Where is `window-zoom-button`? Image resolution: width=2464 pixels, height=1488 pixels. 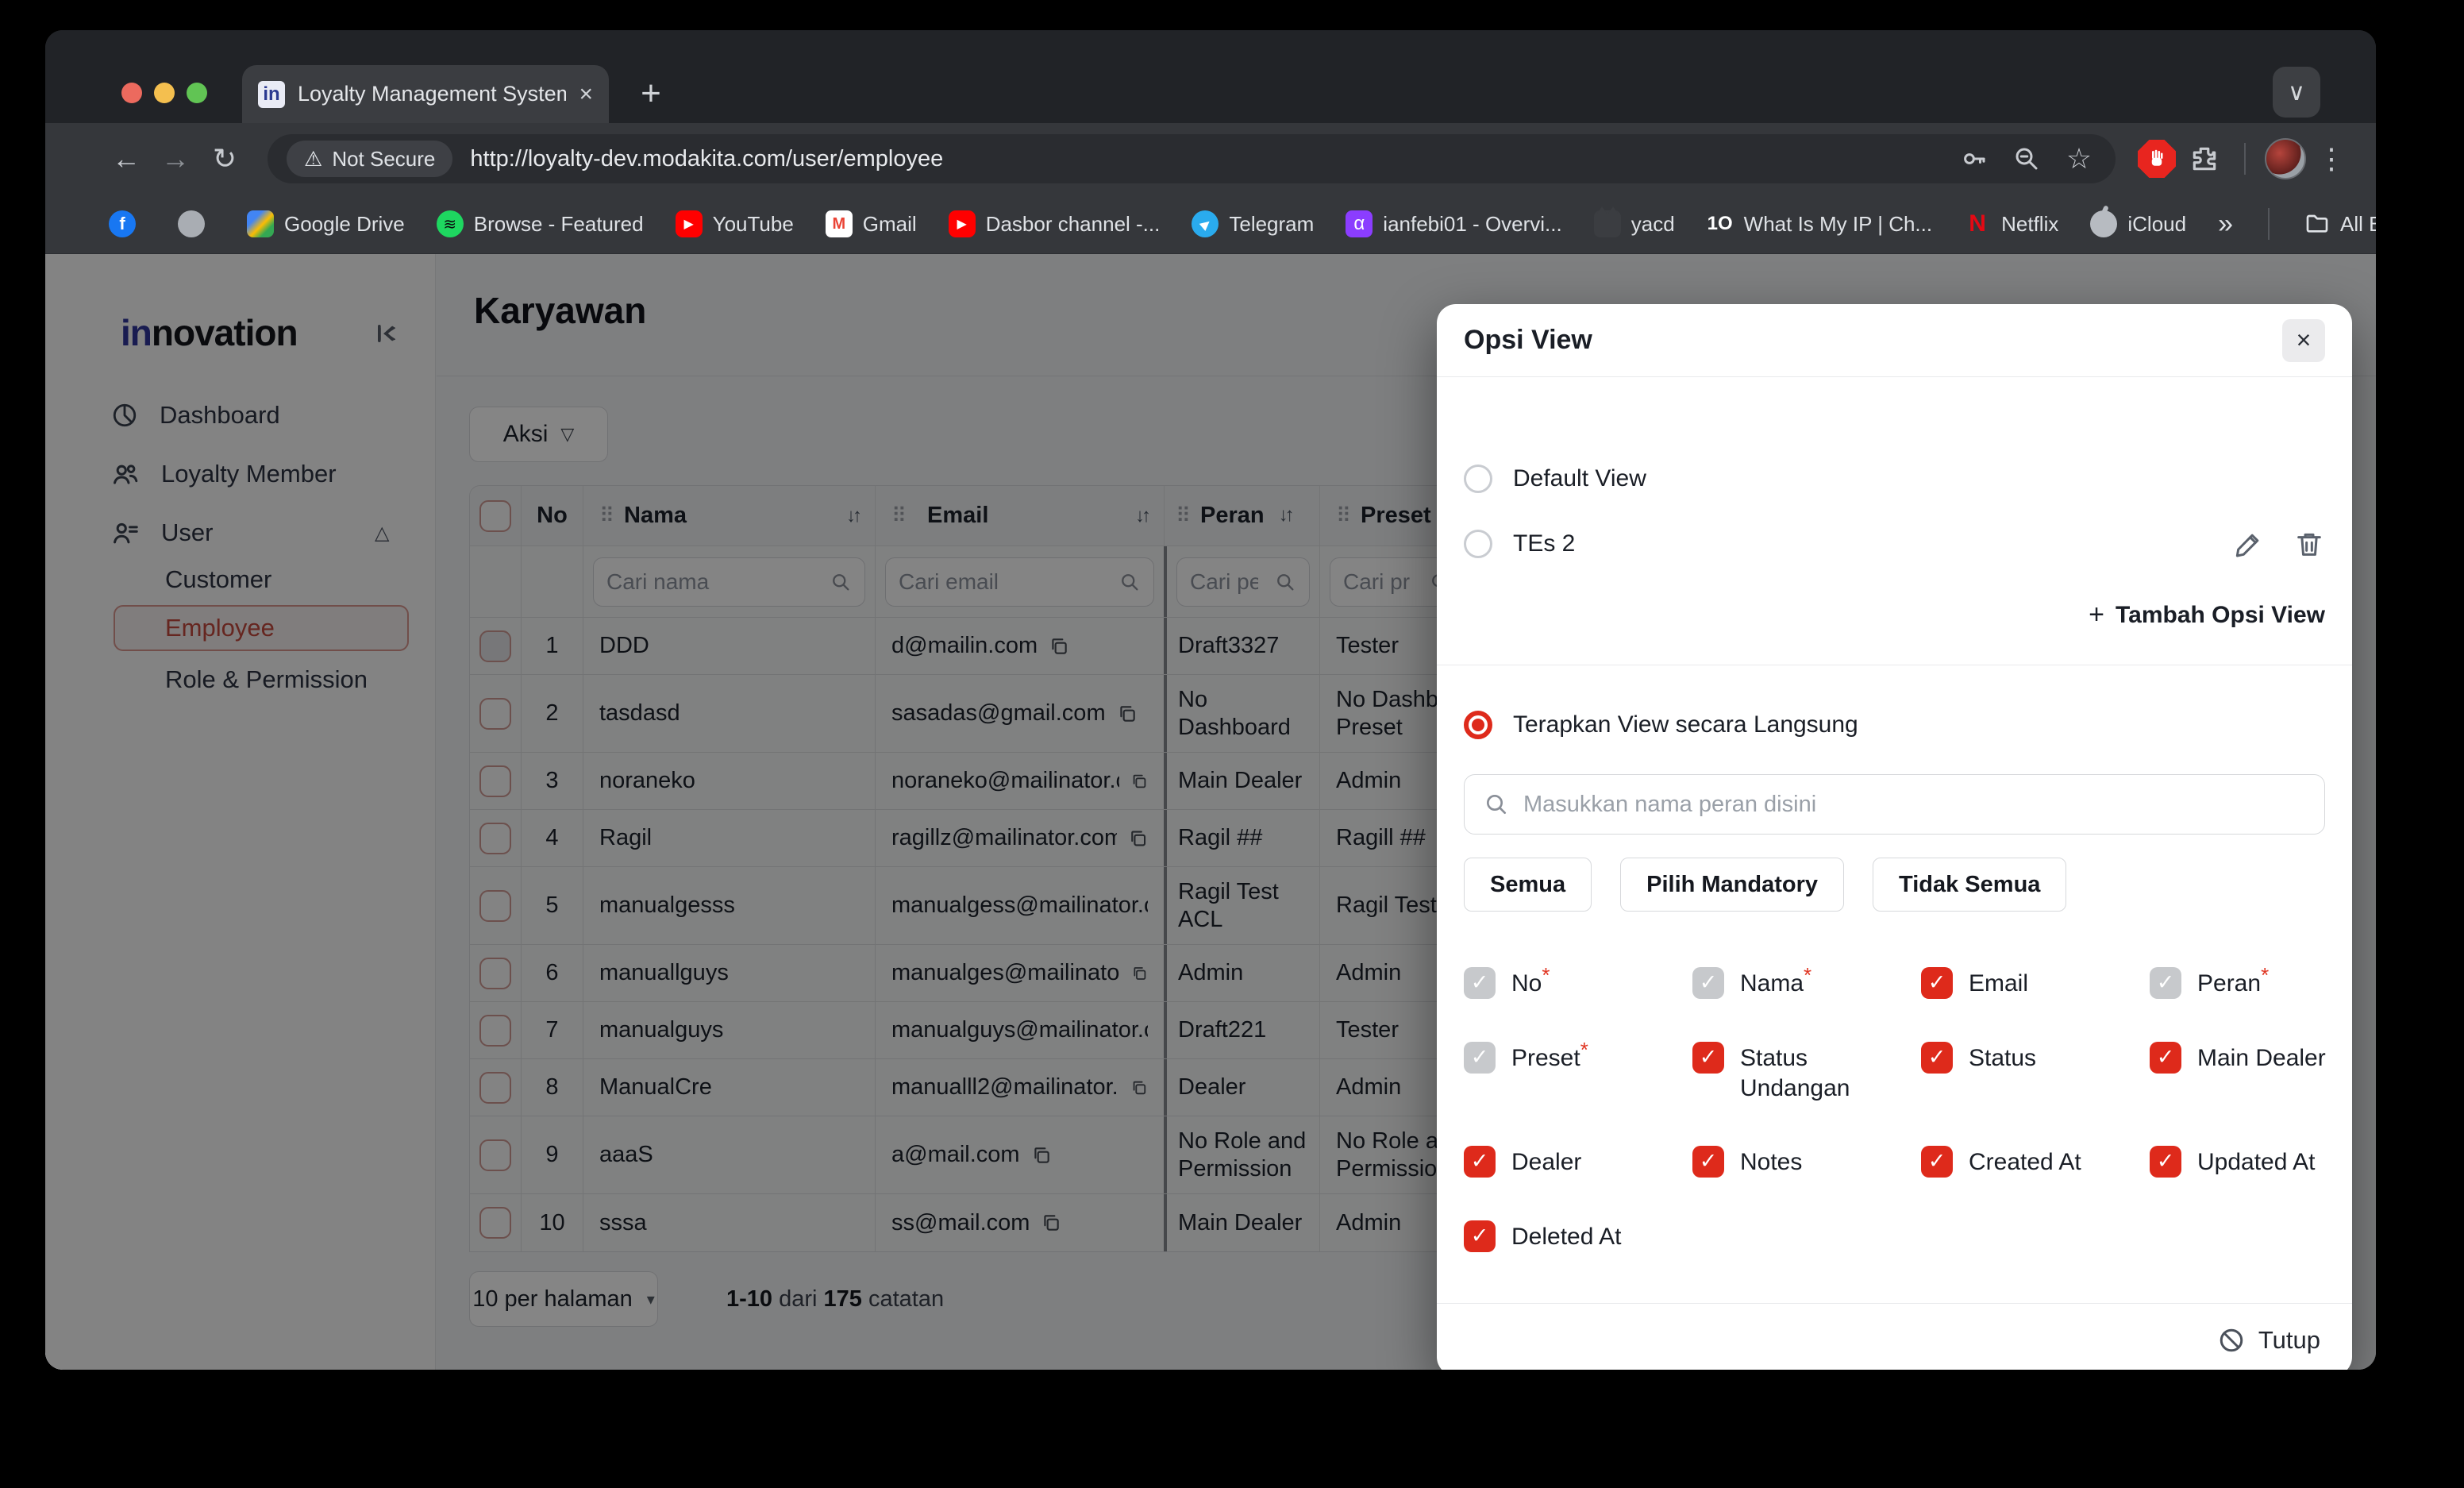
window-zoom-button is located at coordinates (197, 93).